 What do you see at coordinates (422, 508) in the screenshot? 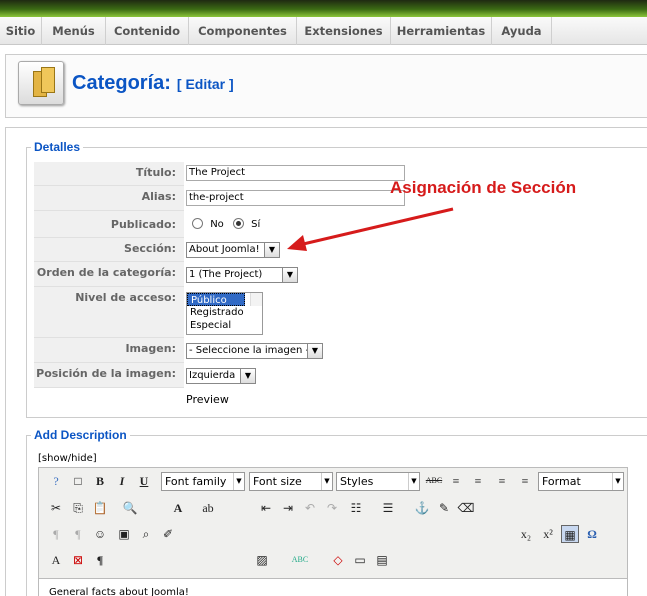
I see `anchor-icon: ⚓` at bounding box center [422, 508].